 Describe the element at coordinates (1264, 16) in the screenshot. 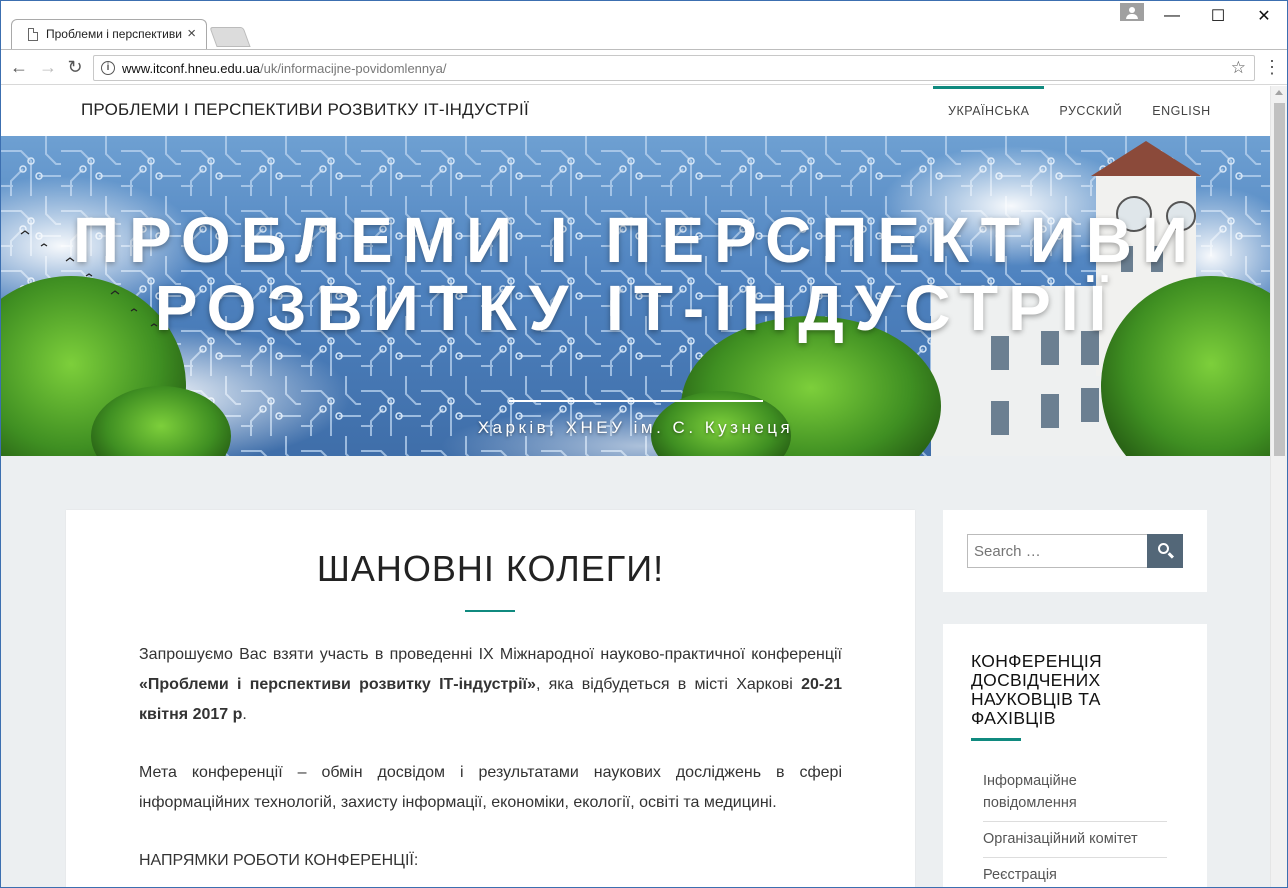

I see `close-window-button: ✕` at that location.